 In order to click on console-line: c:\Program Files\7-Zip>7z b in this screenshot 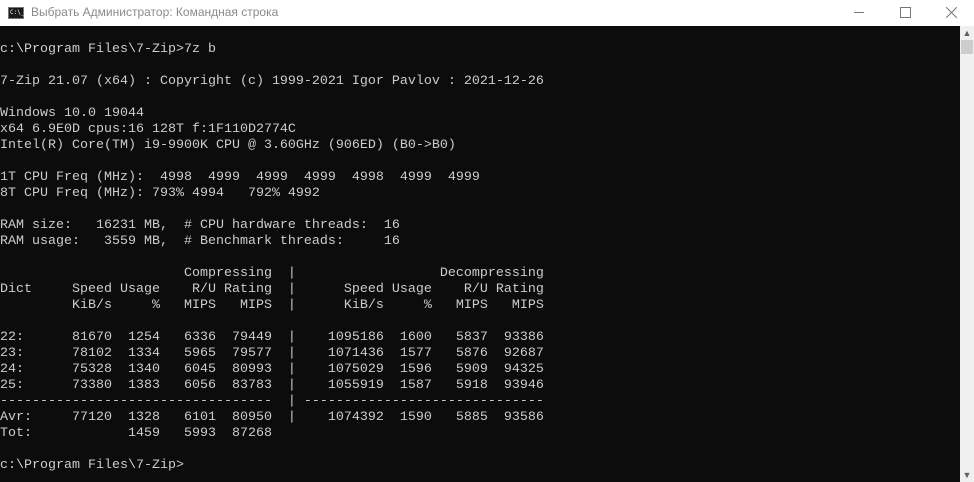, I will do `click(108, 49)`.